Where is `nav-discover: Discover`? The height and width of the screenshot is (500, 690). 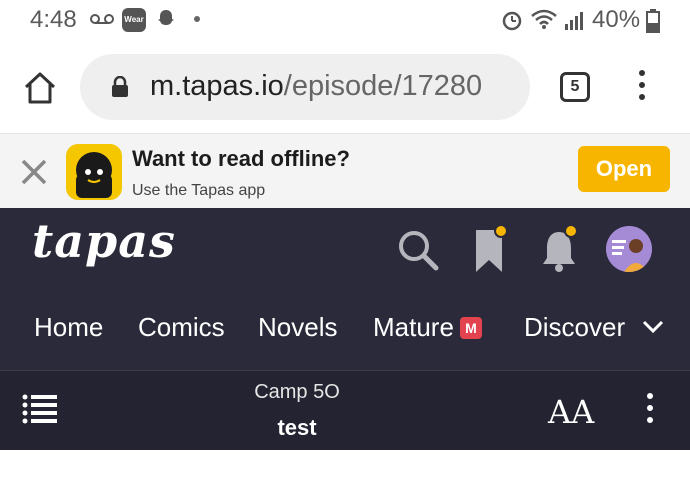
nav-discover: Discover is located at coordinates (574, 327).